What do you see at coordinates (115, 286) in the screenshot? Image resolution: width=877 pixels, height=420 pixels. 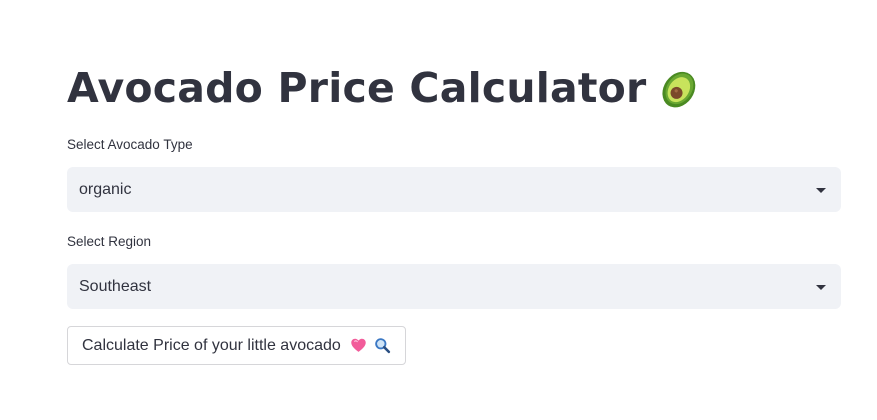 I see `region-value: Southeast` at bounding box center [115, 286].